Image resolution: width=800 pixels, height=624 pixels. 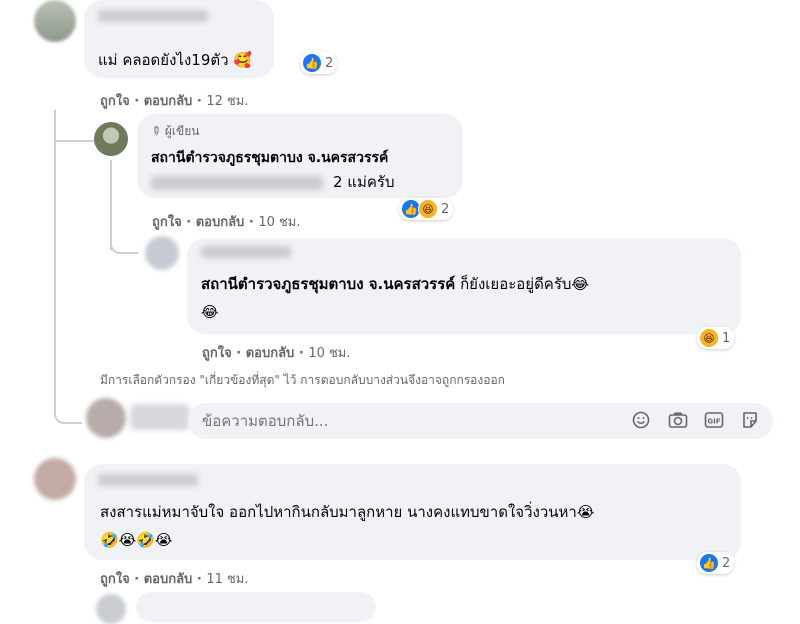 I want to click on comment-bubble: แม่ คลอดยังไง19ตัว 🥰, so click(x=179, y=39).